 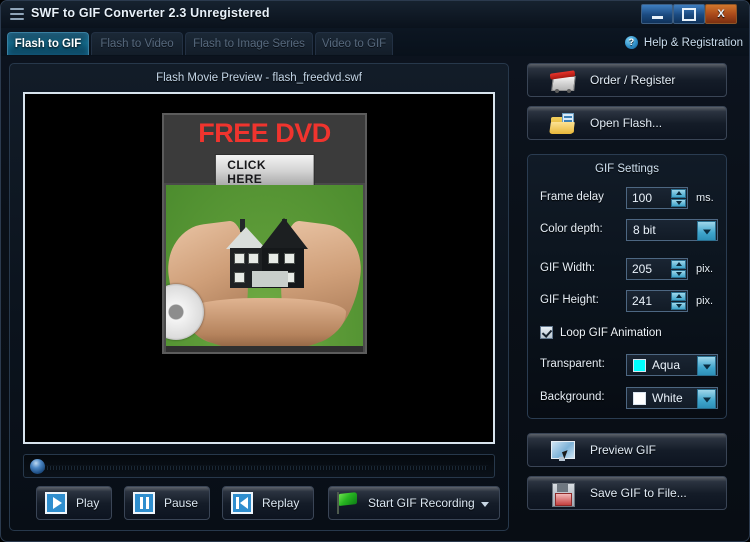 I want to click on transparent-color-select: Aqua, so click(x=672, y=365).